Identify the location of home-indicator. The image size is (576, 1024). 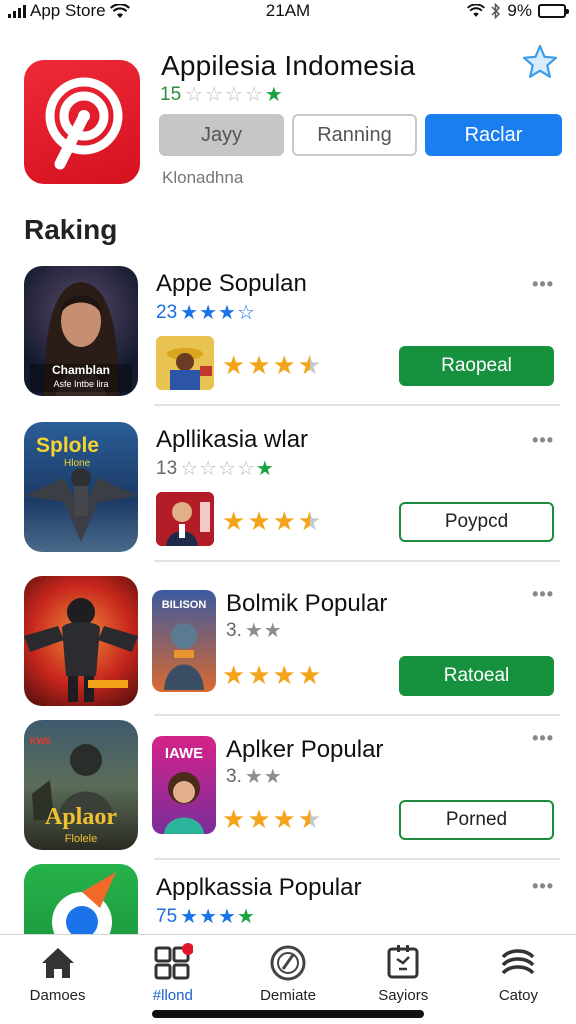
(288, 1014).